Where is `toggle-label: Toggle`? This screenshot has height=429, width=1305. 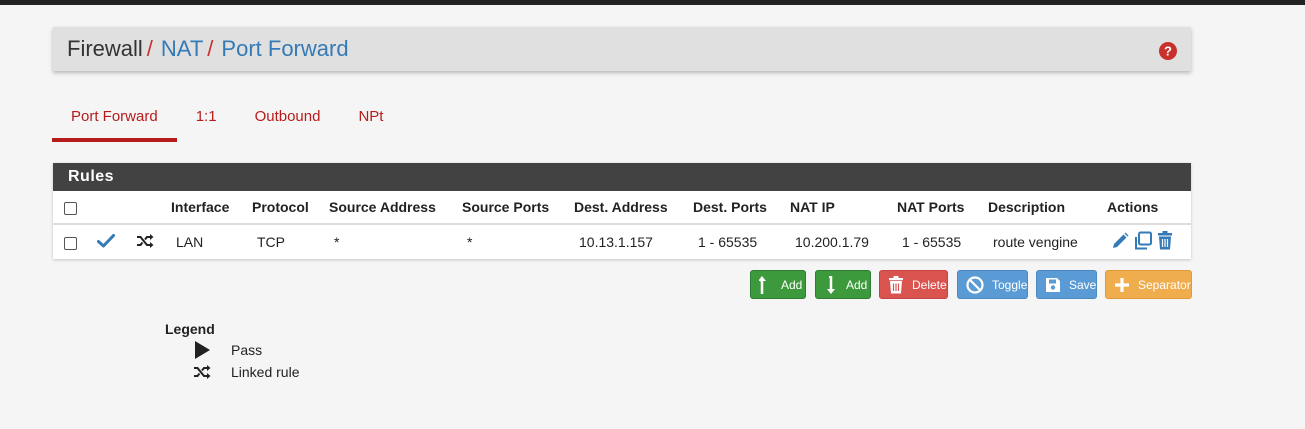 toggle-label: Toggle is located at coordinates (1010, 284).